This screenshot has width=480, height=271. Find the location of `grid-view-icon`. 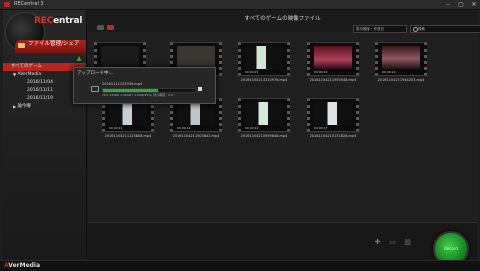

grid-view-icon is located at coordinates (110, 27).